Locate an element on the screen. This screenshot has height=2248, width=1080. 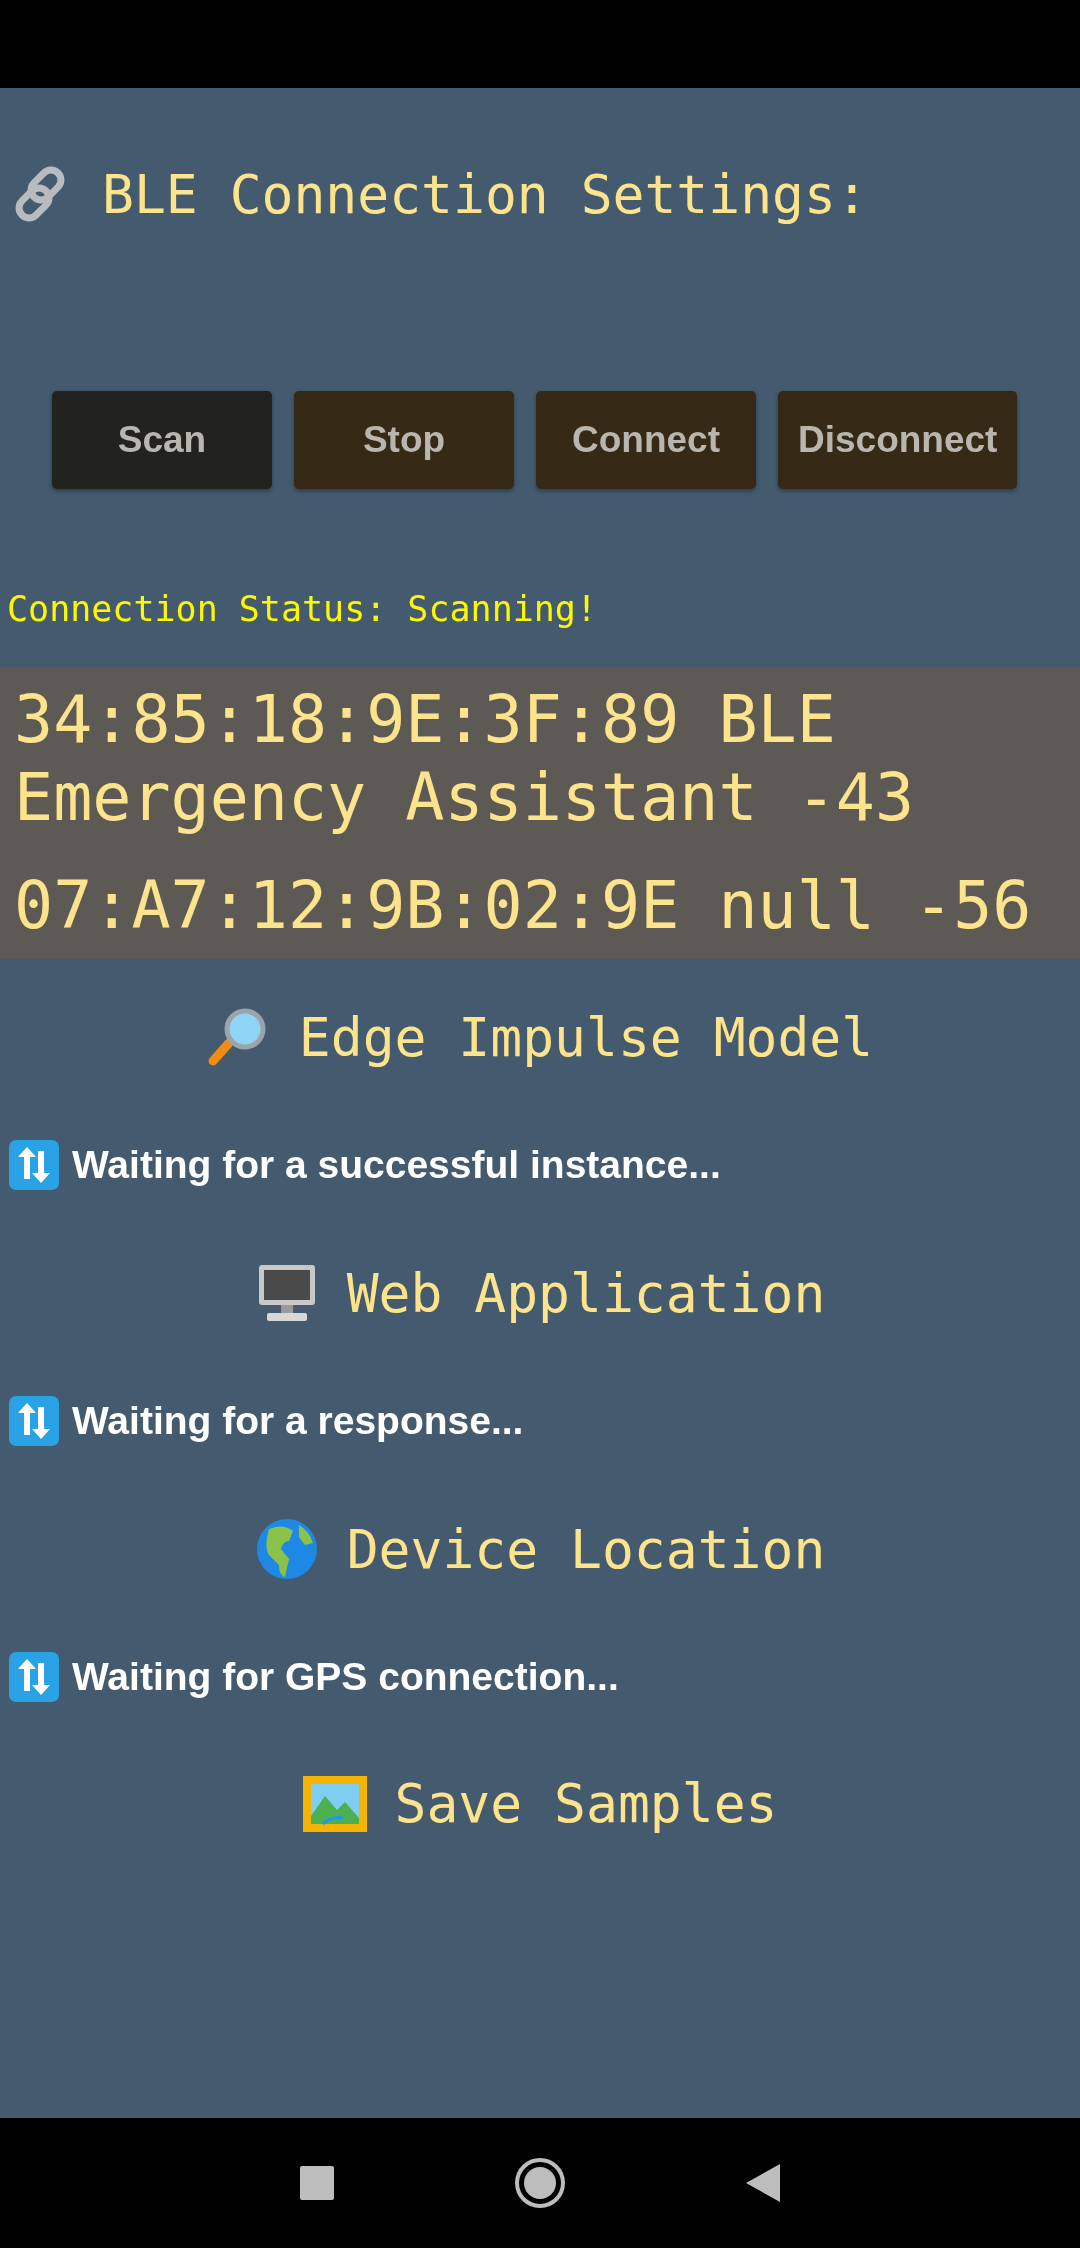
globe-icon is located at coordinates (286, 1549).